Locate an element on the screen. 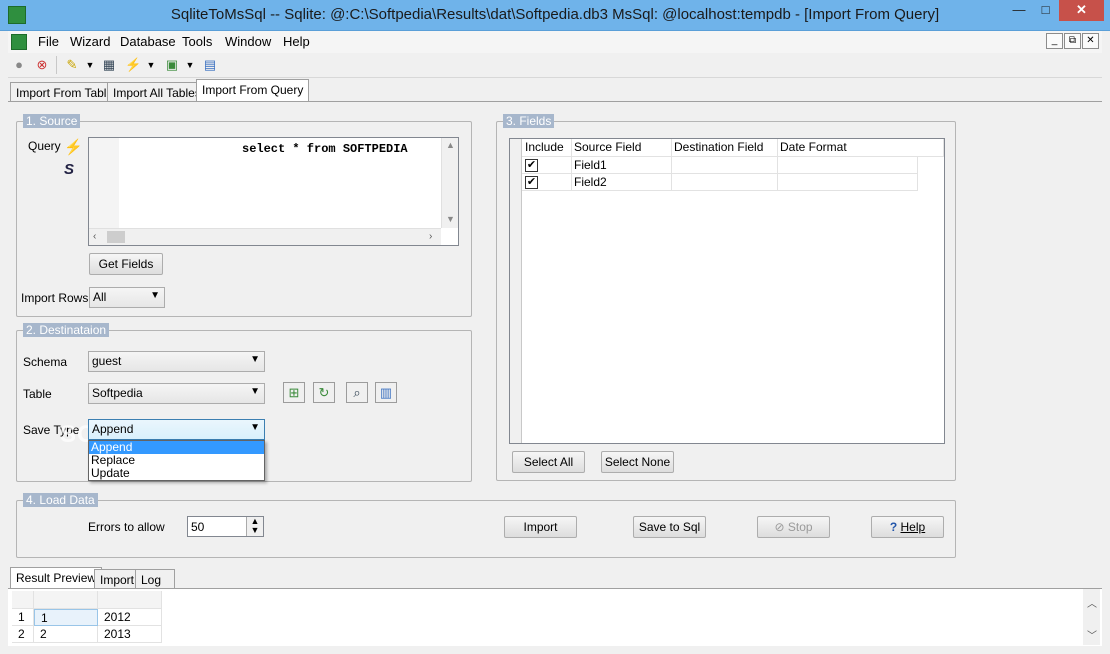 This screenshot has height=654, width=1110. result-cell: 2012 is located at coordinates (130, 617).